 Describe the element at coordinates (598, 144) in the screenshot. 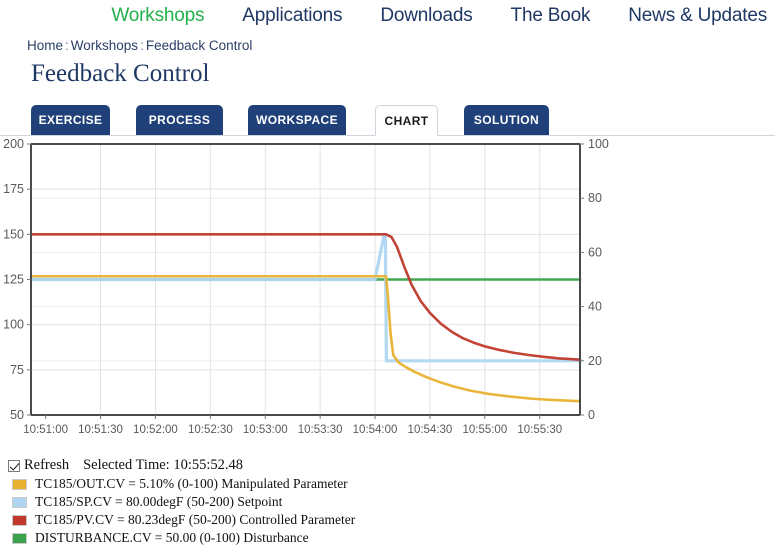

I see `axis-label-right: 100` at that location.